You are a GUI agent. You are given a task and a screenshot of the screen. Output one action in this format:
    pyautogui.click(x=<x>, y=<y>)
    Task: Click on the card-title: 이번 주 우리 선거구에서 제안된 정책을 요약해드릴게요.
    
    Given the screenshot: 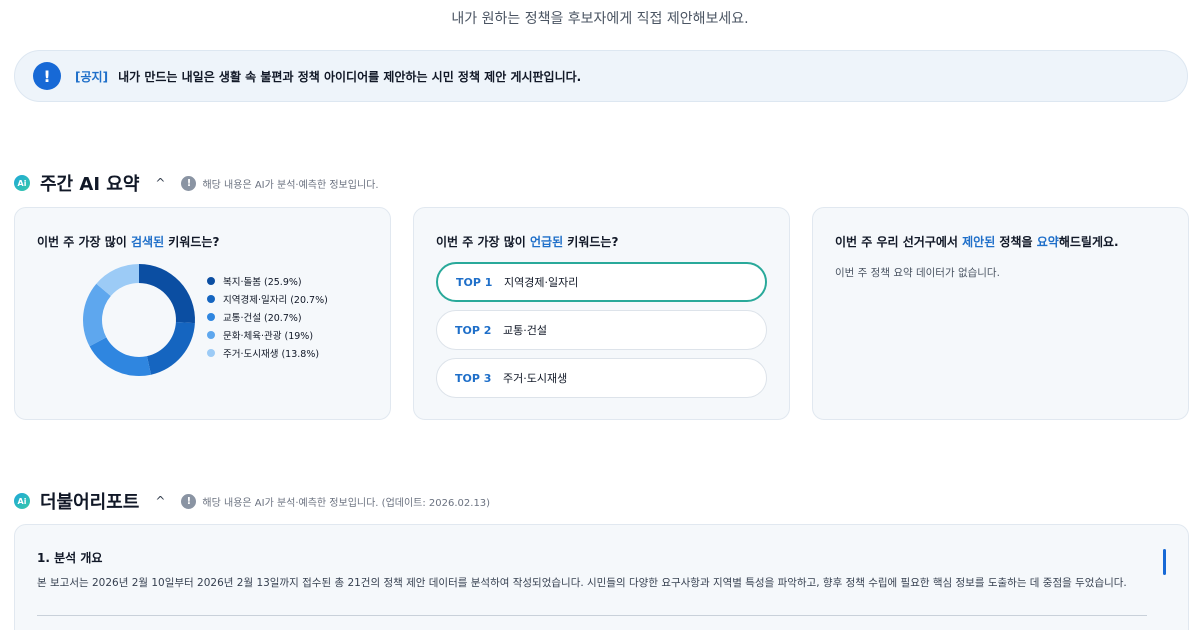 What is the action you would take?
    pyautogui.click(x=977, y=242)
    